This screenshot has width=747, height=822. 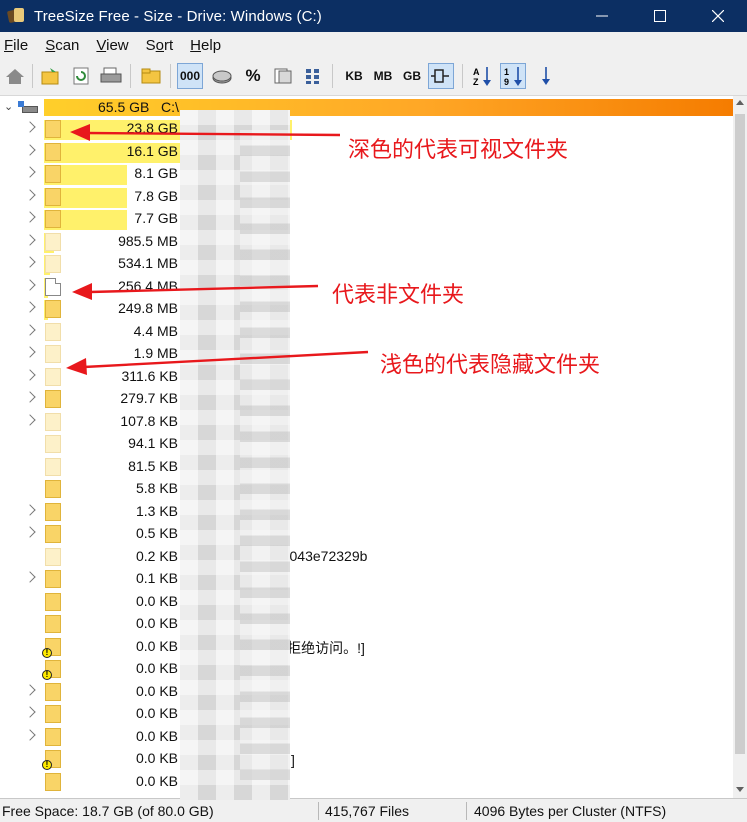 What do you see at coordinates (222, 76) in the screenshot?
I see `disk-space-button` at bounding box center [222, 76].